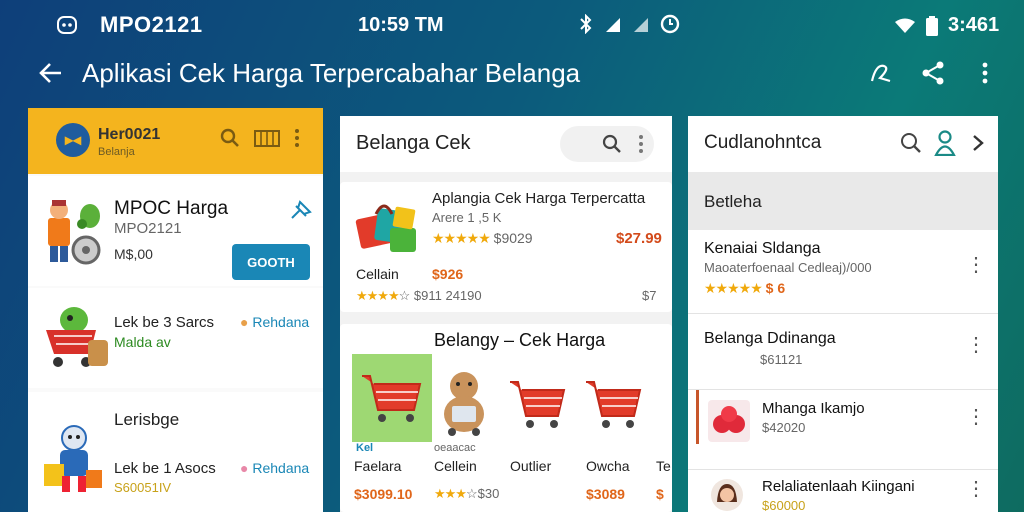 Image resolution: width=1024 pixels, height=512 pixels. What do you see at coordinates (733, 201) in the screenshot?
I see `section-title: Betleha` at bounding box center [733, 201].